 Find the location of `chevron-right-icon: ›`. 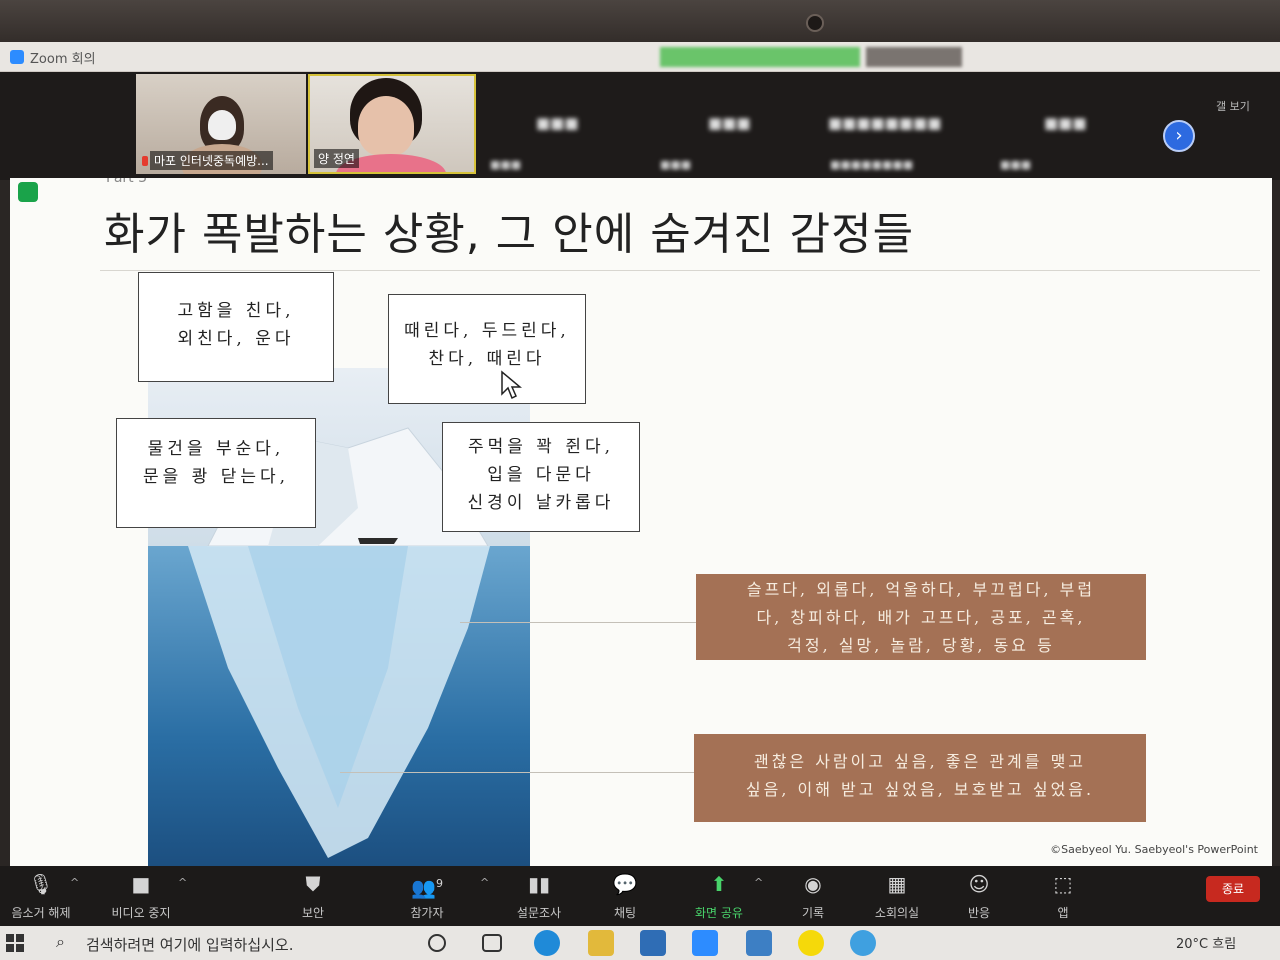

chevron-right-icon: › is located at coordinates (1179, 135).